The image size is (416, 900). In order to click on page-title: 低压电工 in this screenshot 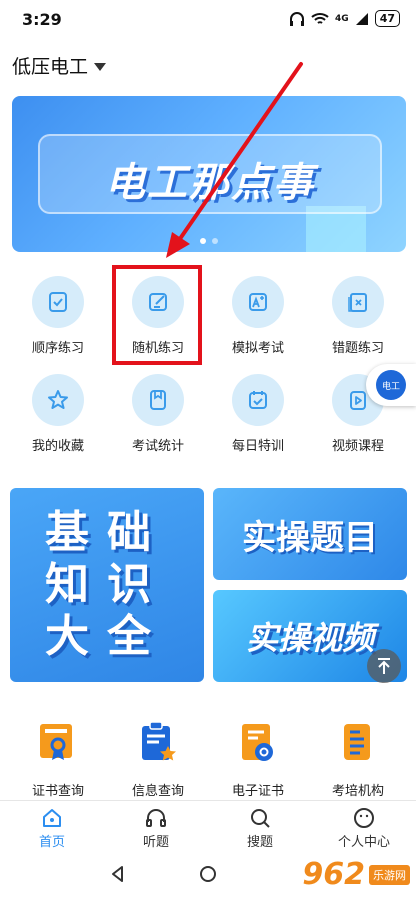, I will do `click(50, 67)`.